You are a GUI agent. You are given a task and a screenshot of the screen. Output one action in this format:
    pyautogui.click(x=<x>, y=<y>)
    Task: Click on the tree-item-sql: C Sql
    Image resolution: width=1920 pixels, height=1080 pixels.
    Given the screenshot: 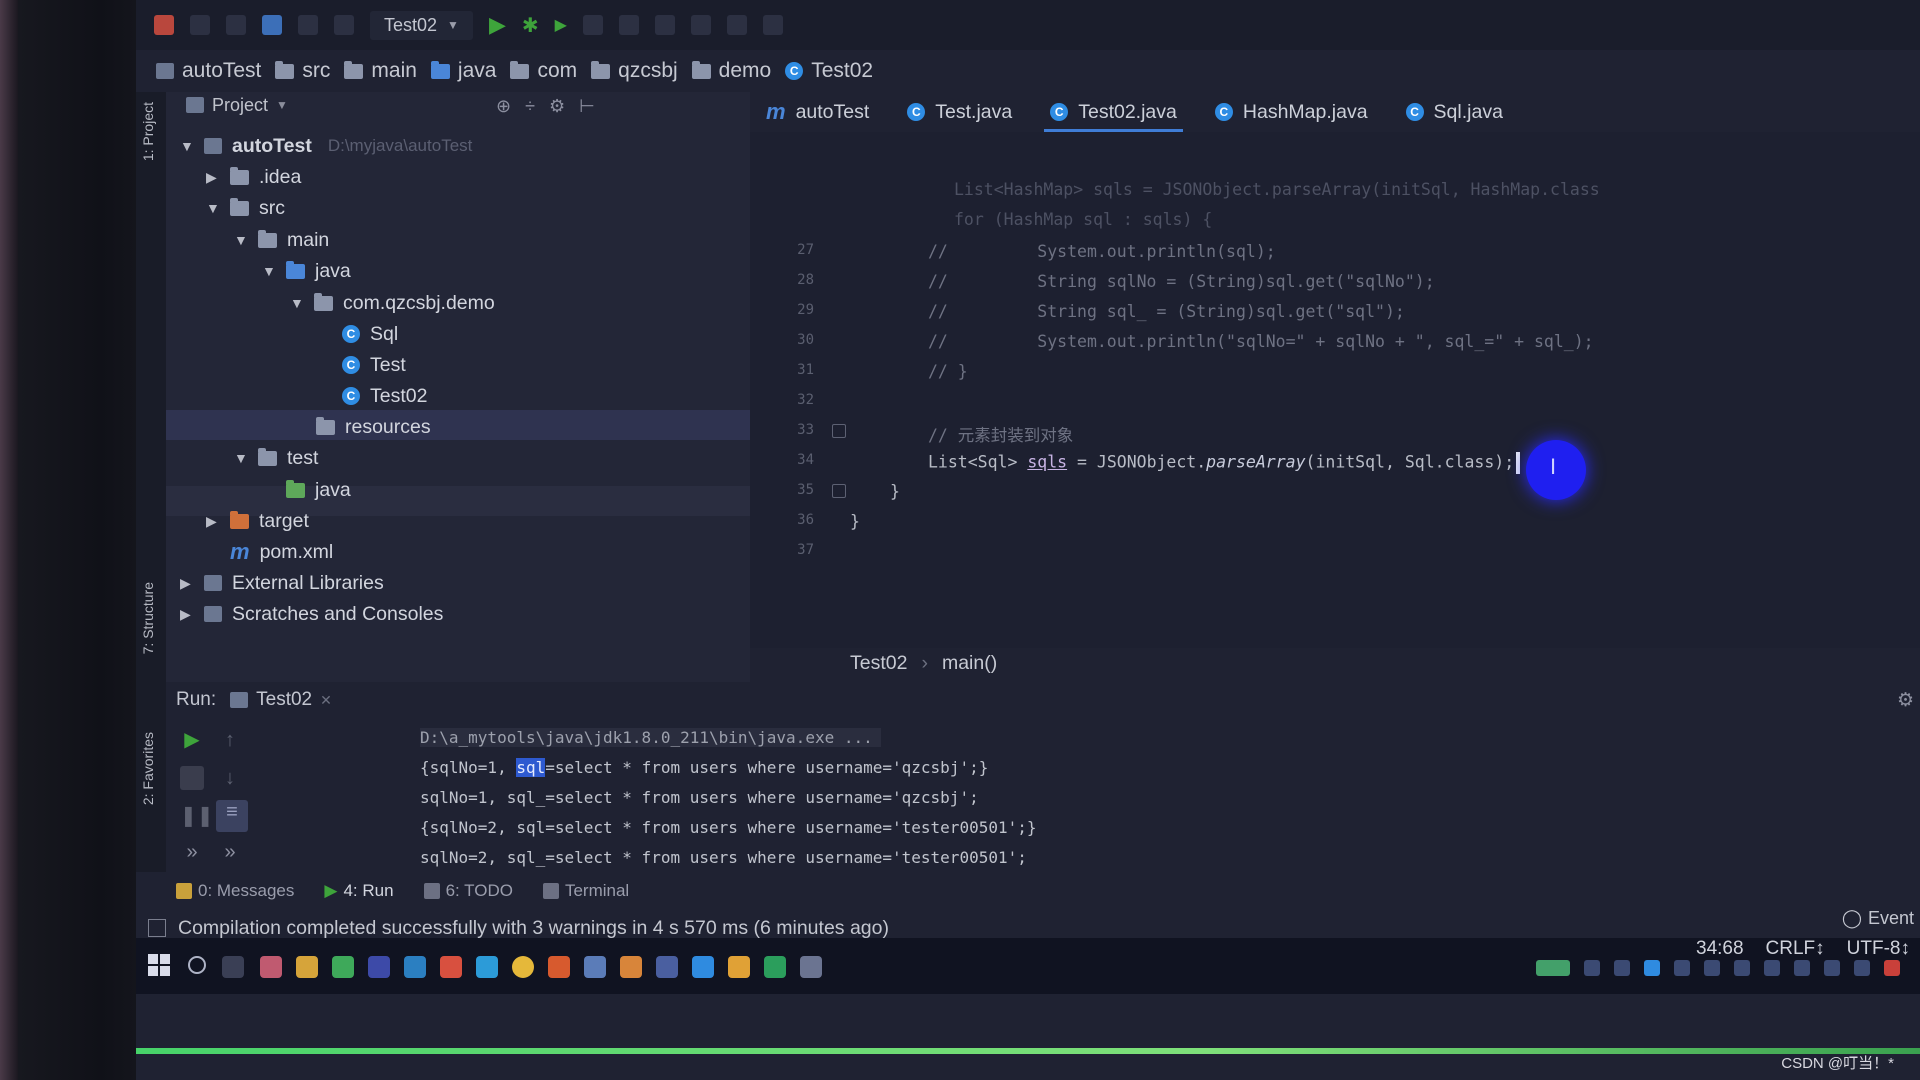 What is the action you would take?
    pyautogui.click(x=370, y=334)
    